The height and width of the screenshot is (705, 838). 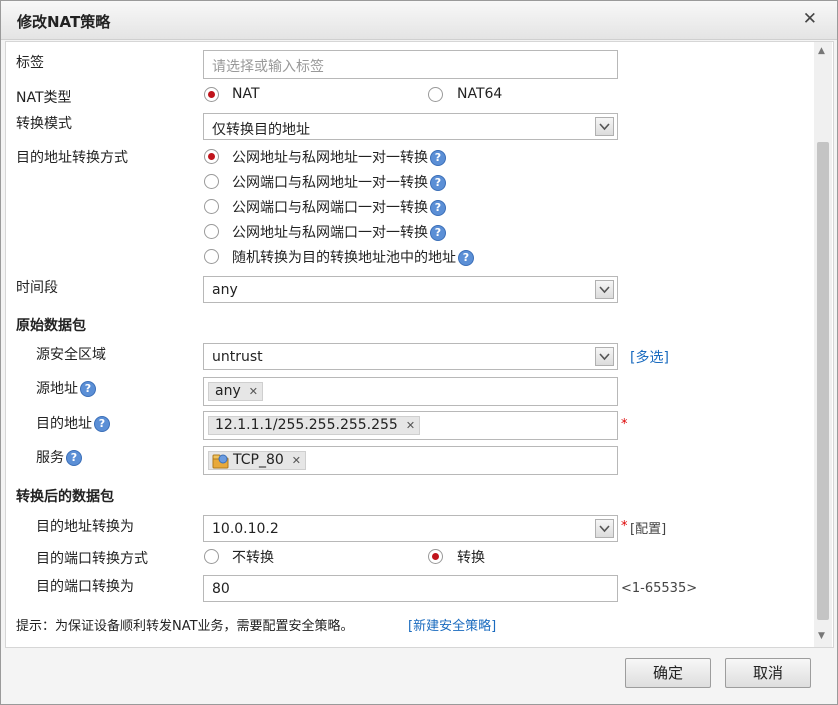 I want to click on service-object-icon, so click(x=220, y=461).